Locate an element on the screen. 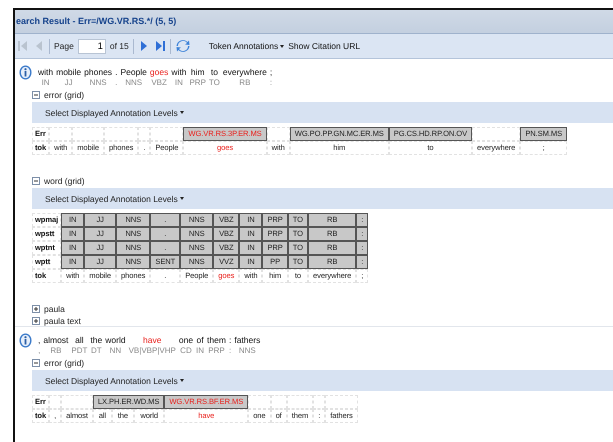 The image size is (613, 442). sentence-word: all is located at coordinates (79, 340).